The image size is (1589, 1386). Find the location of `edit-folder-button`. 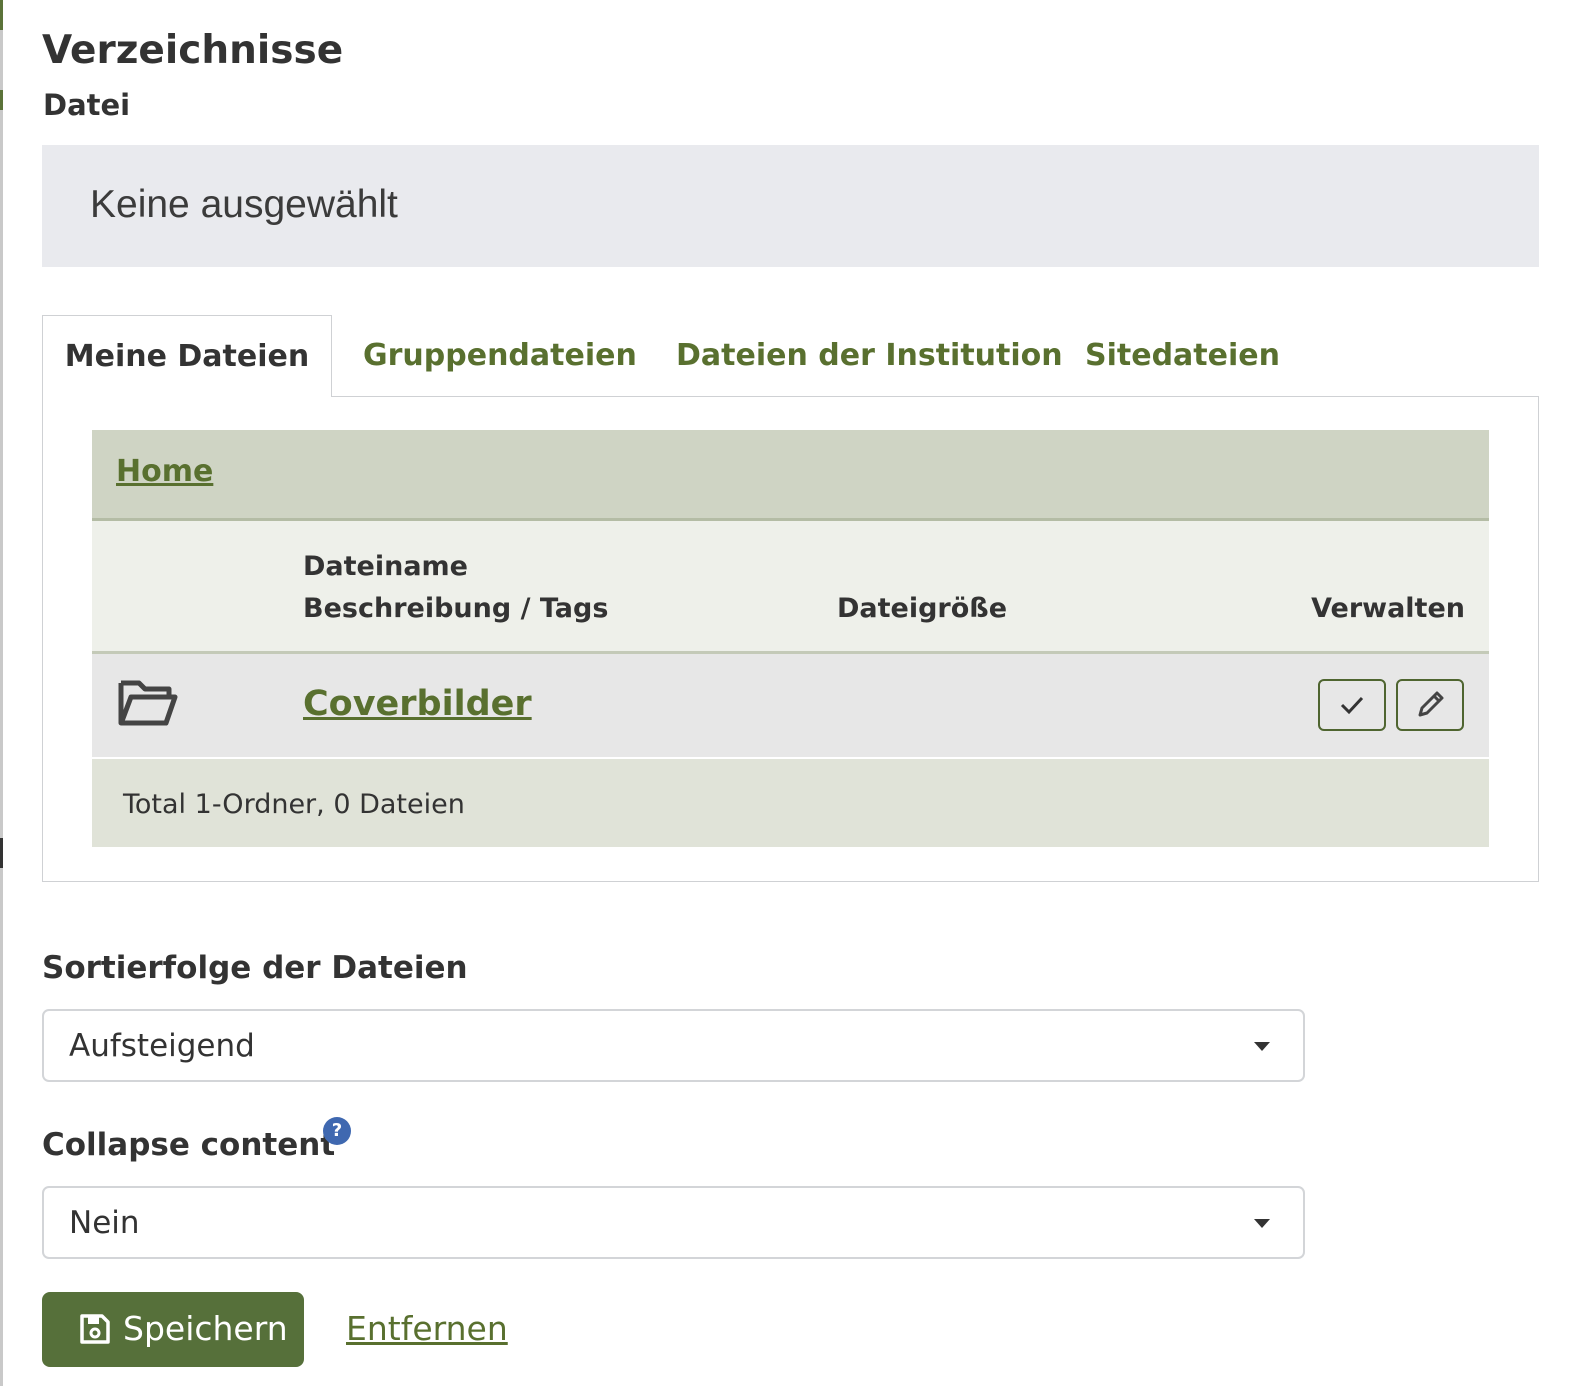

edit-folder-button is located at coordinates (1430, 705).